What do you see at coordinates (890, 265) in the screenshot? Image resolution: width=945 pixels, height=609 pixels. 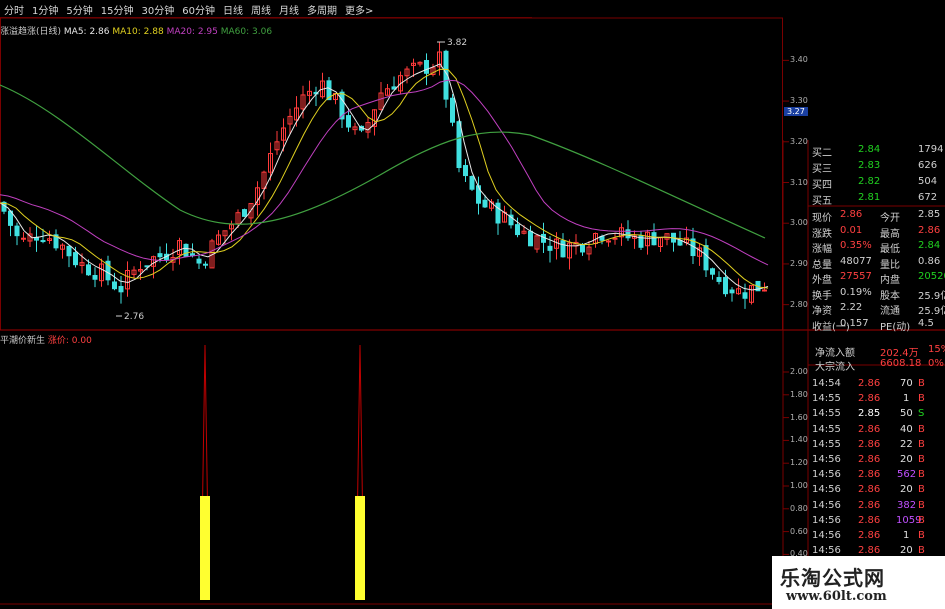 I see `stat-label: 量比` at bounding box center [890, 265].